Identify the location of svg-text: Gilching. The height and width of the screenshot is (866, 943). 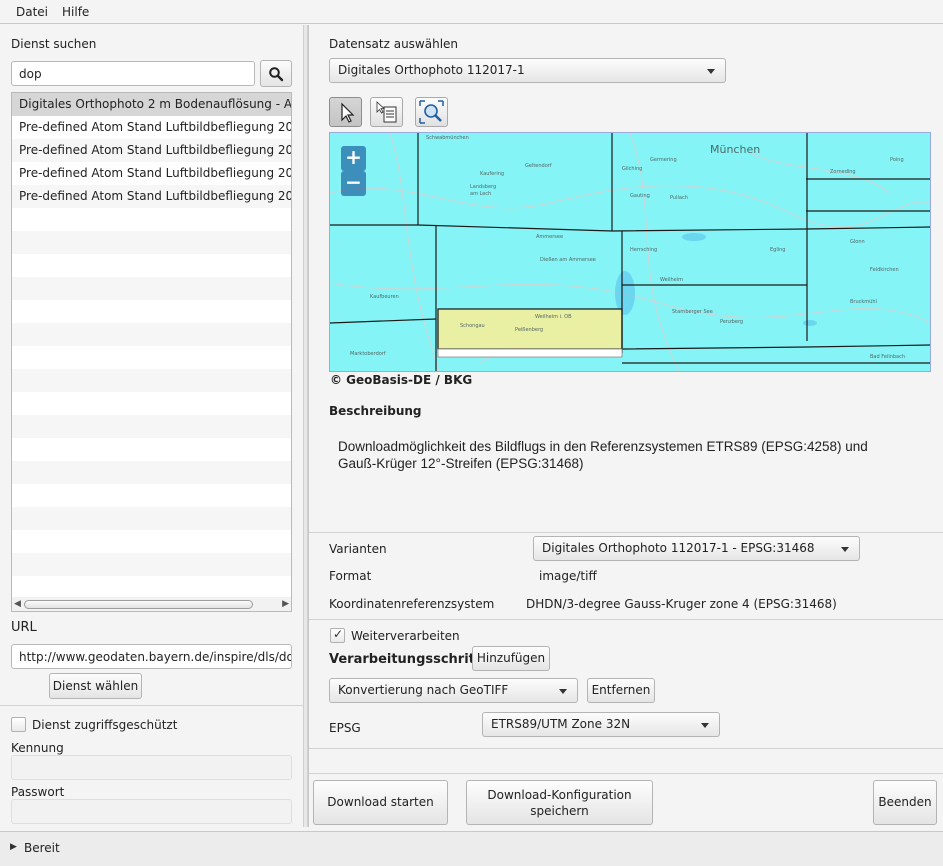
(632, 169).